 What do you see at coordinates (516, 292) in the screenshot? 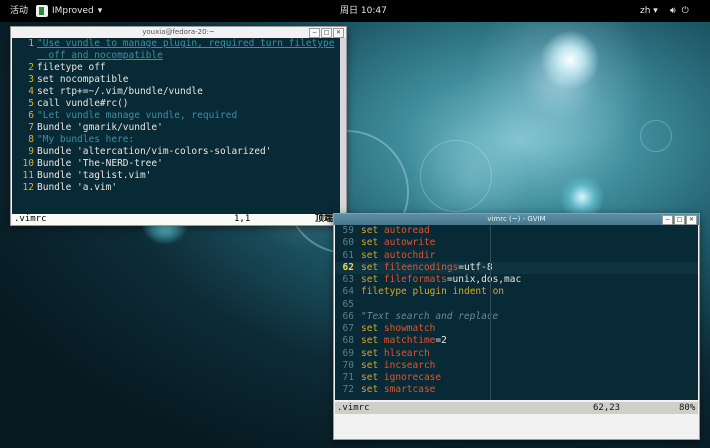
I see `code-line: 64 filetype plugin indent on` at bounding box center [516, 292].